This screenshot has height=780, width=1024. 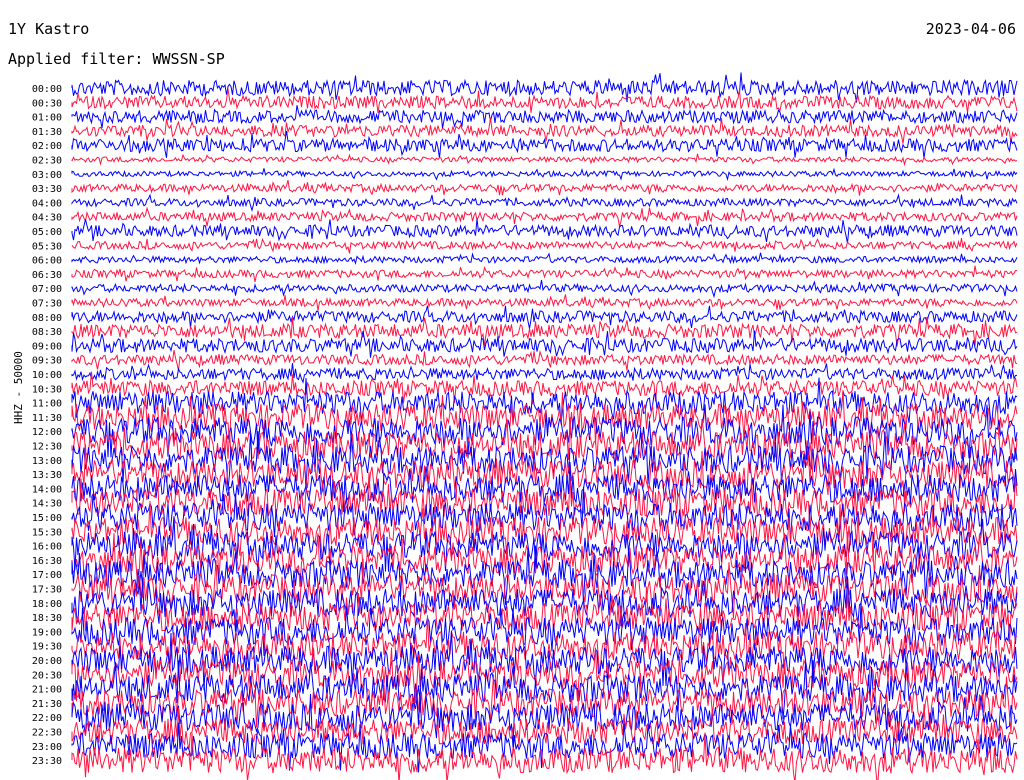 I want to click on time-tick-label: 16:00, so click(x=47, y=547).